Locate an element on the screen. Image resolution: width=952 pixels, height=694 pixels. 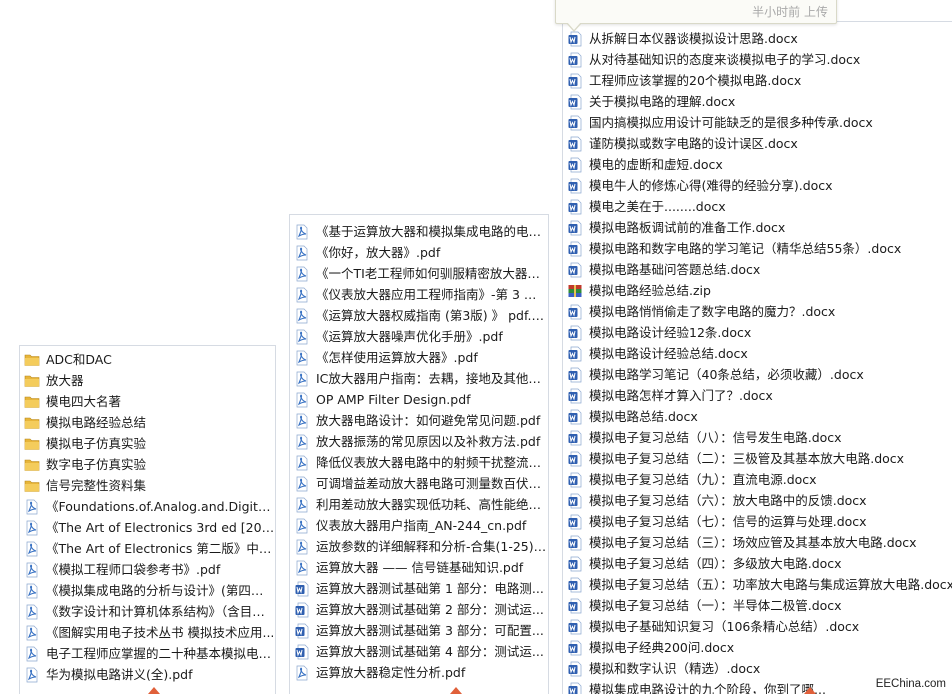
file-item: 《运算放大器噪声优化手册》.pdf is located at coordinates (419, 336).